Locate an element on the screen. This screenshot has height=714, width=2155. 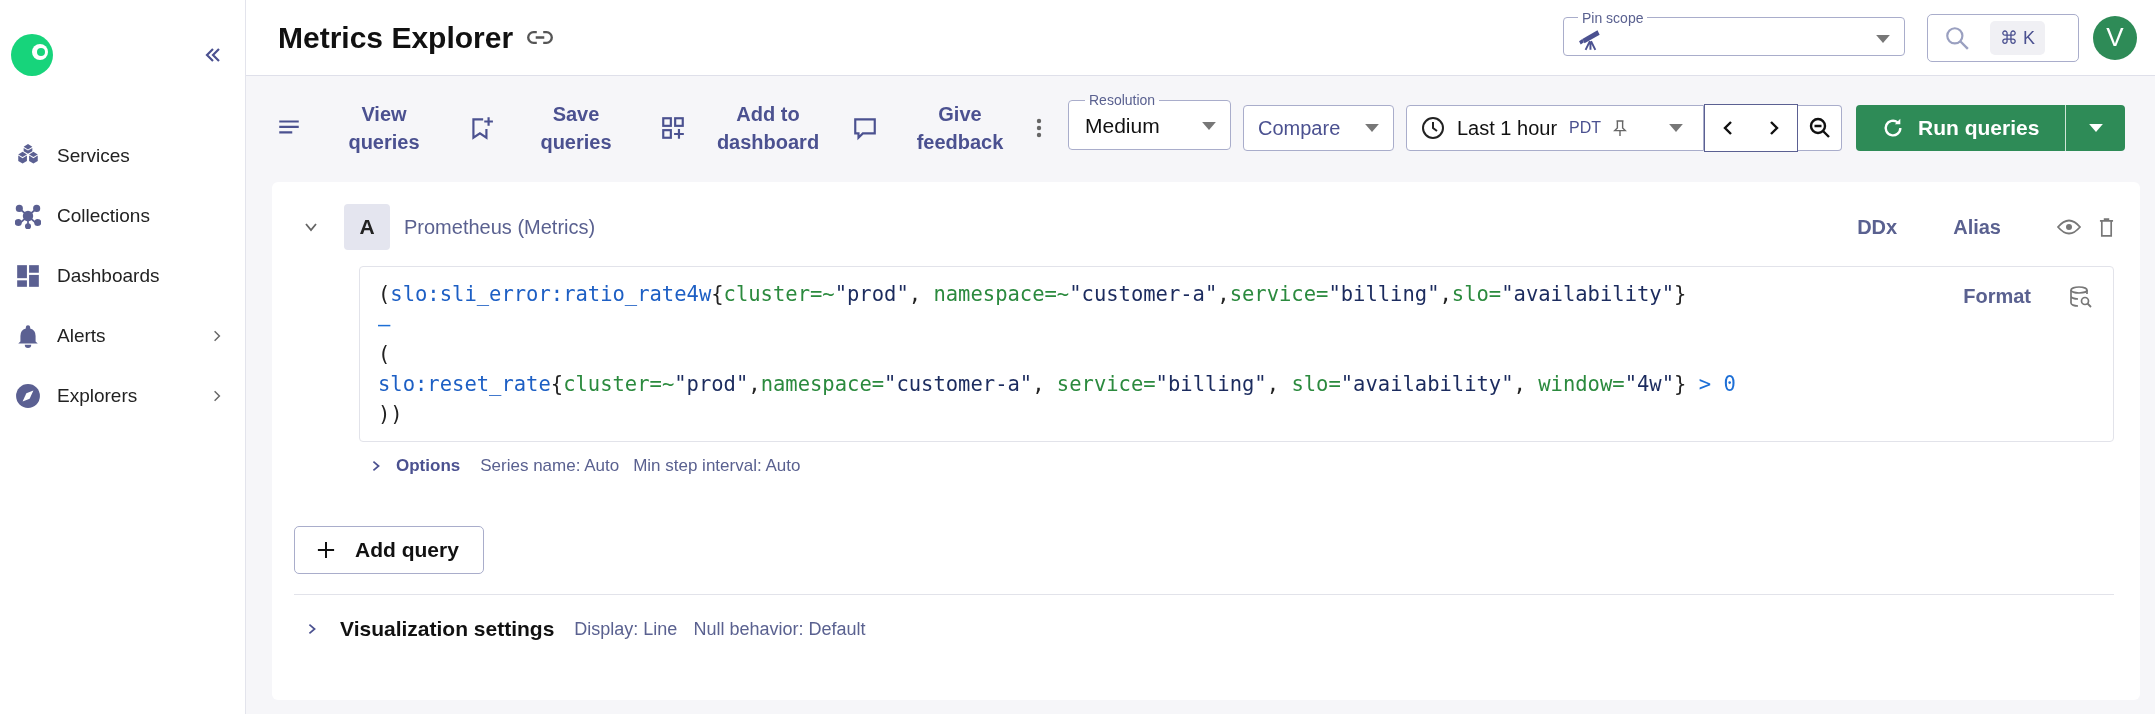
plus-icon is located at coordinates (326, 550).